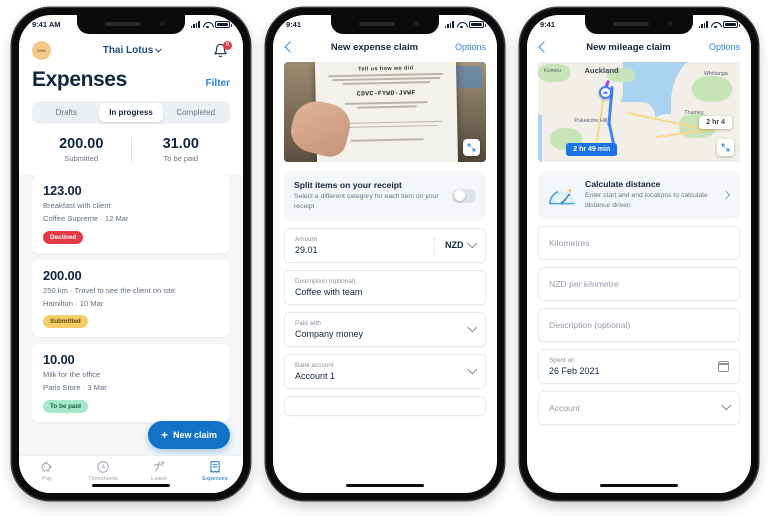 This screenshot has width=768, height=516. Describe the element at coordinates (59, 359) in the screenshot. I see `claim-amount: 10.00` at that location.